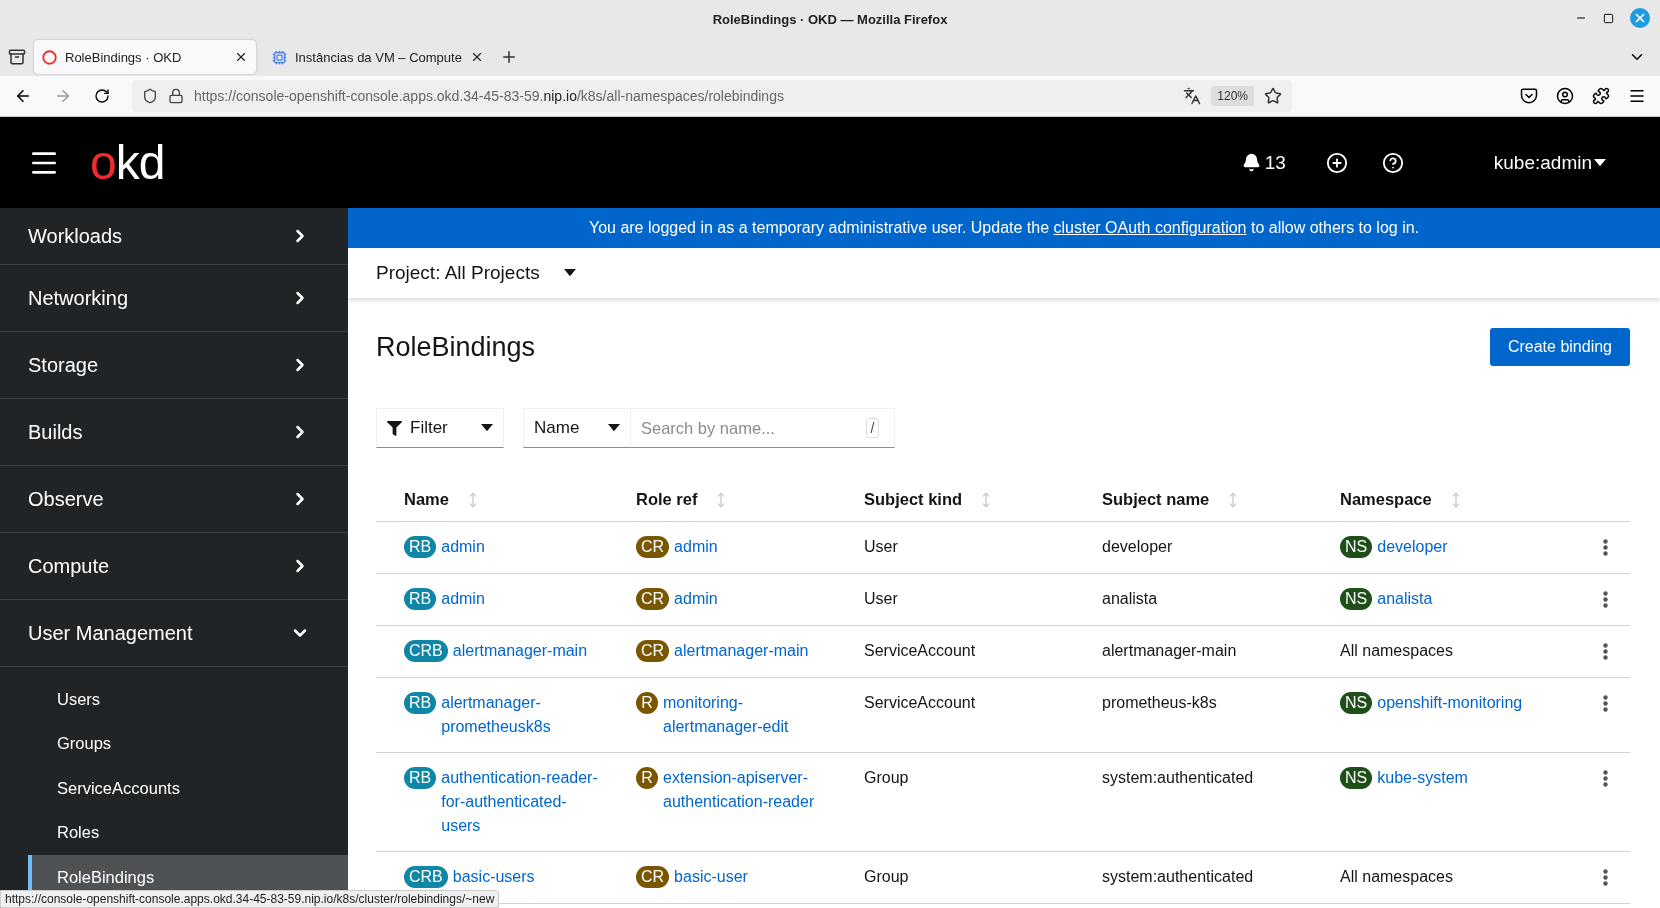  Describe the element at coordinates (17, 57) in the screenshot. I see `tab-list-icon` at that location.